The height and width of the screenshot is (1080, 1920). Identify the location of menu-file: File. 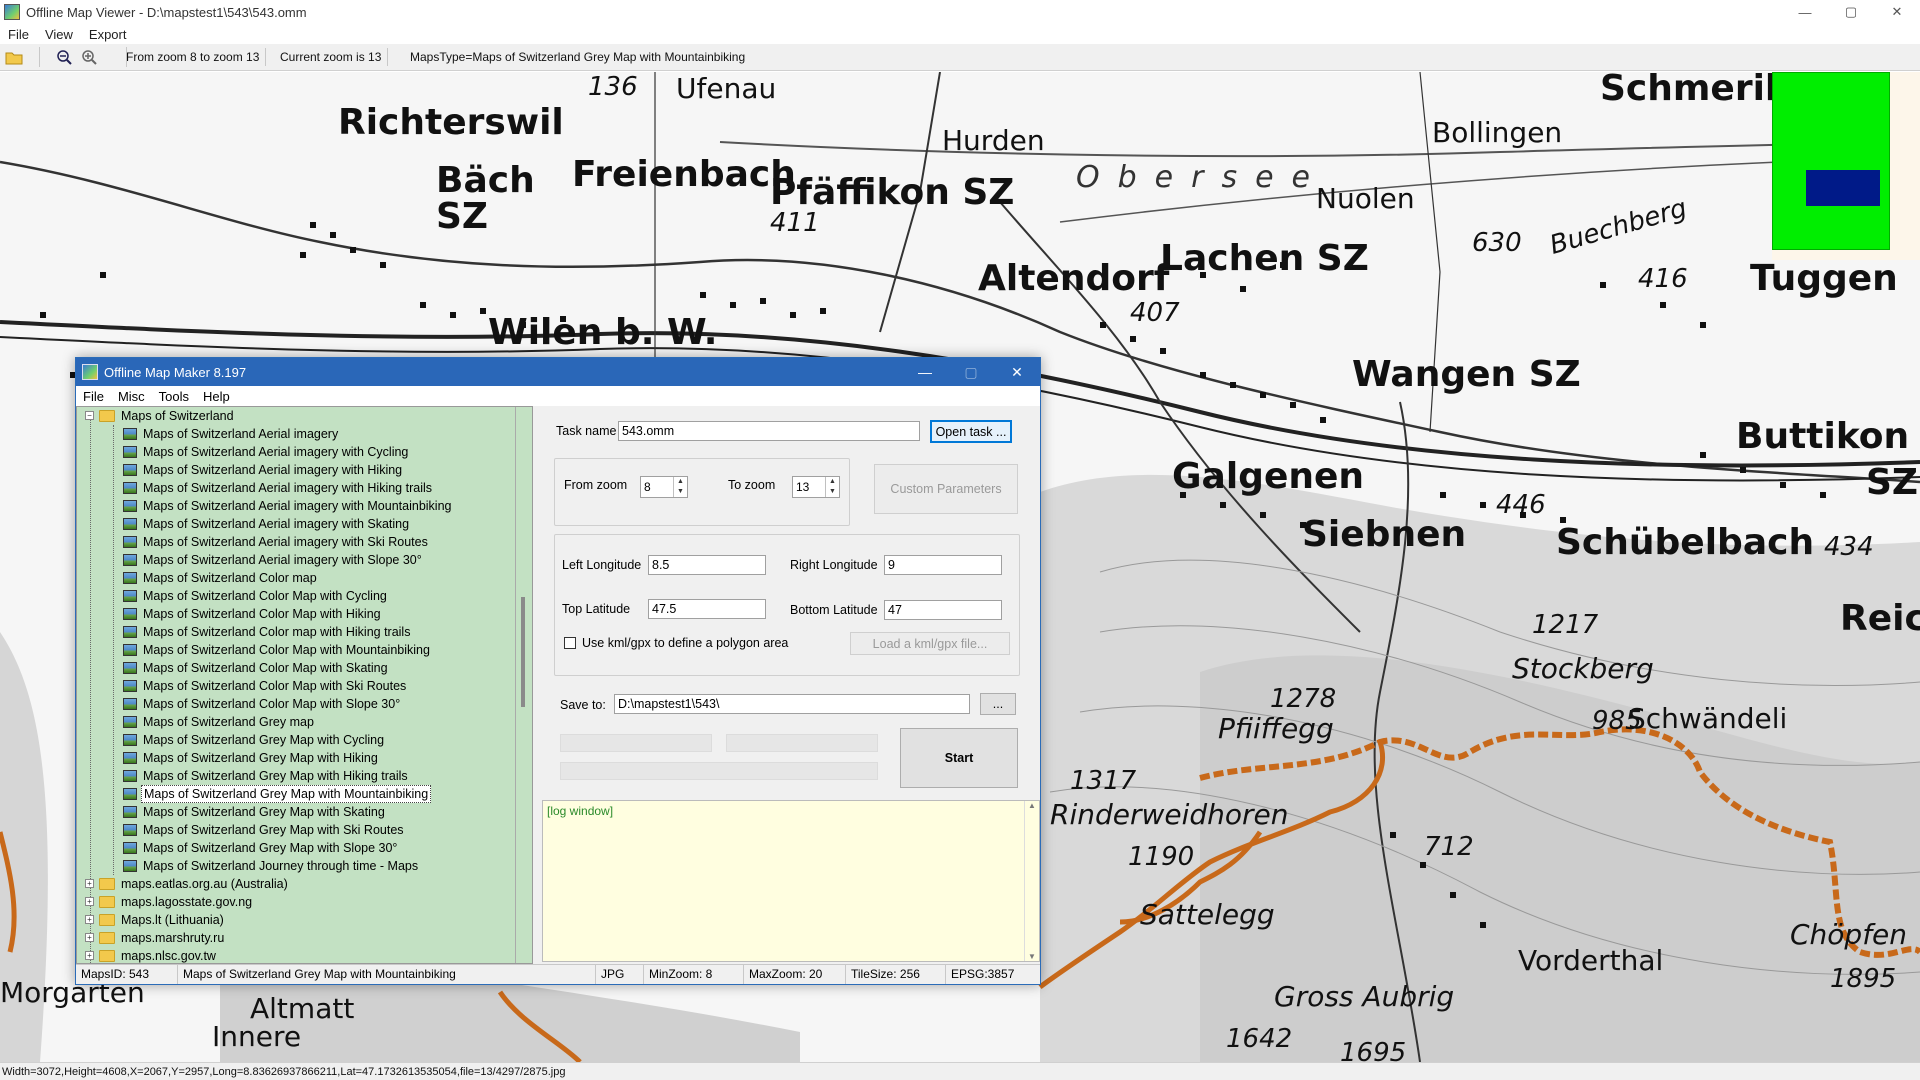
(18, 34).